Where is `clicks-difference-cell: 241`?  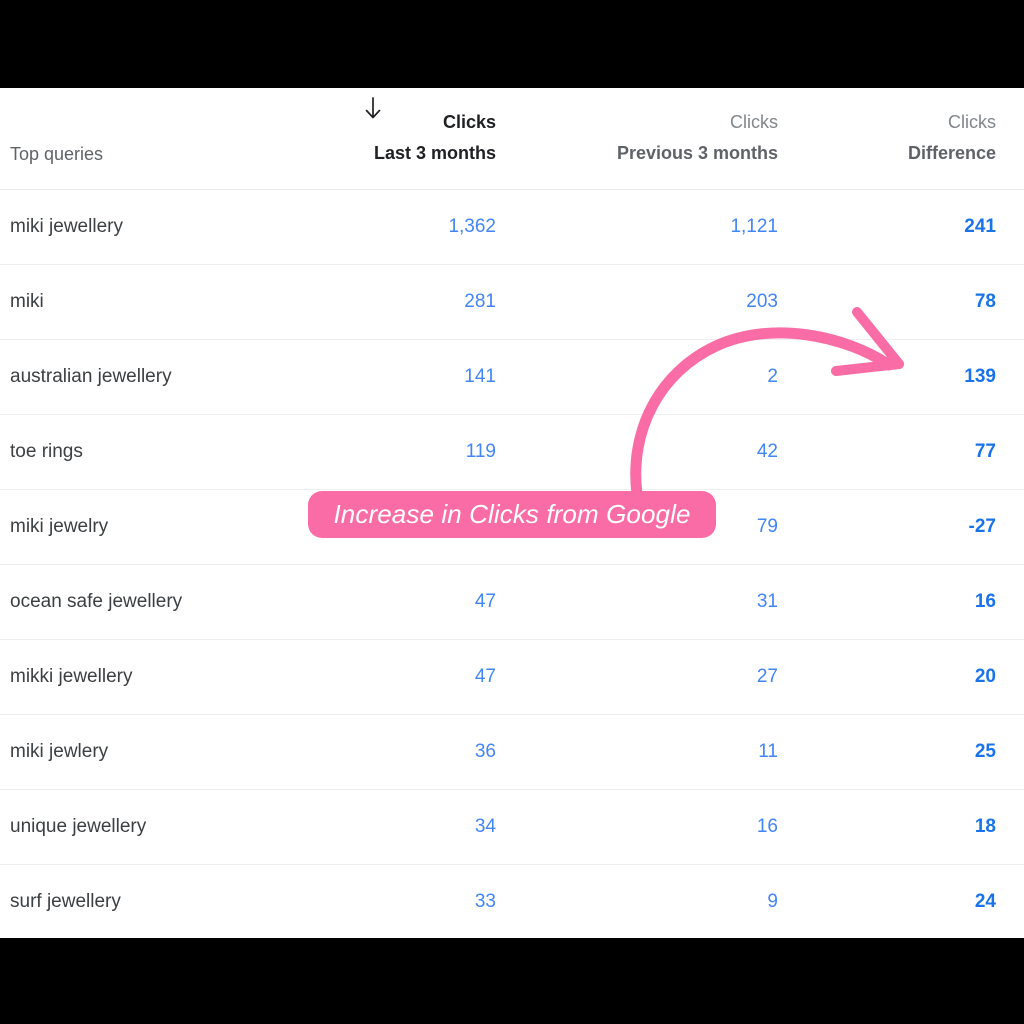 clicks-difference-cell: 241 is located at coordinates (915, 227).